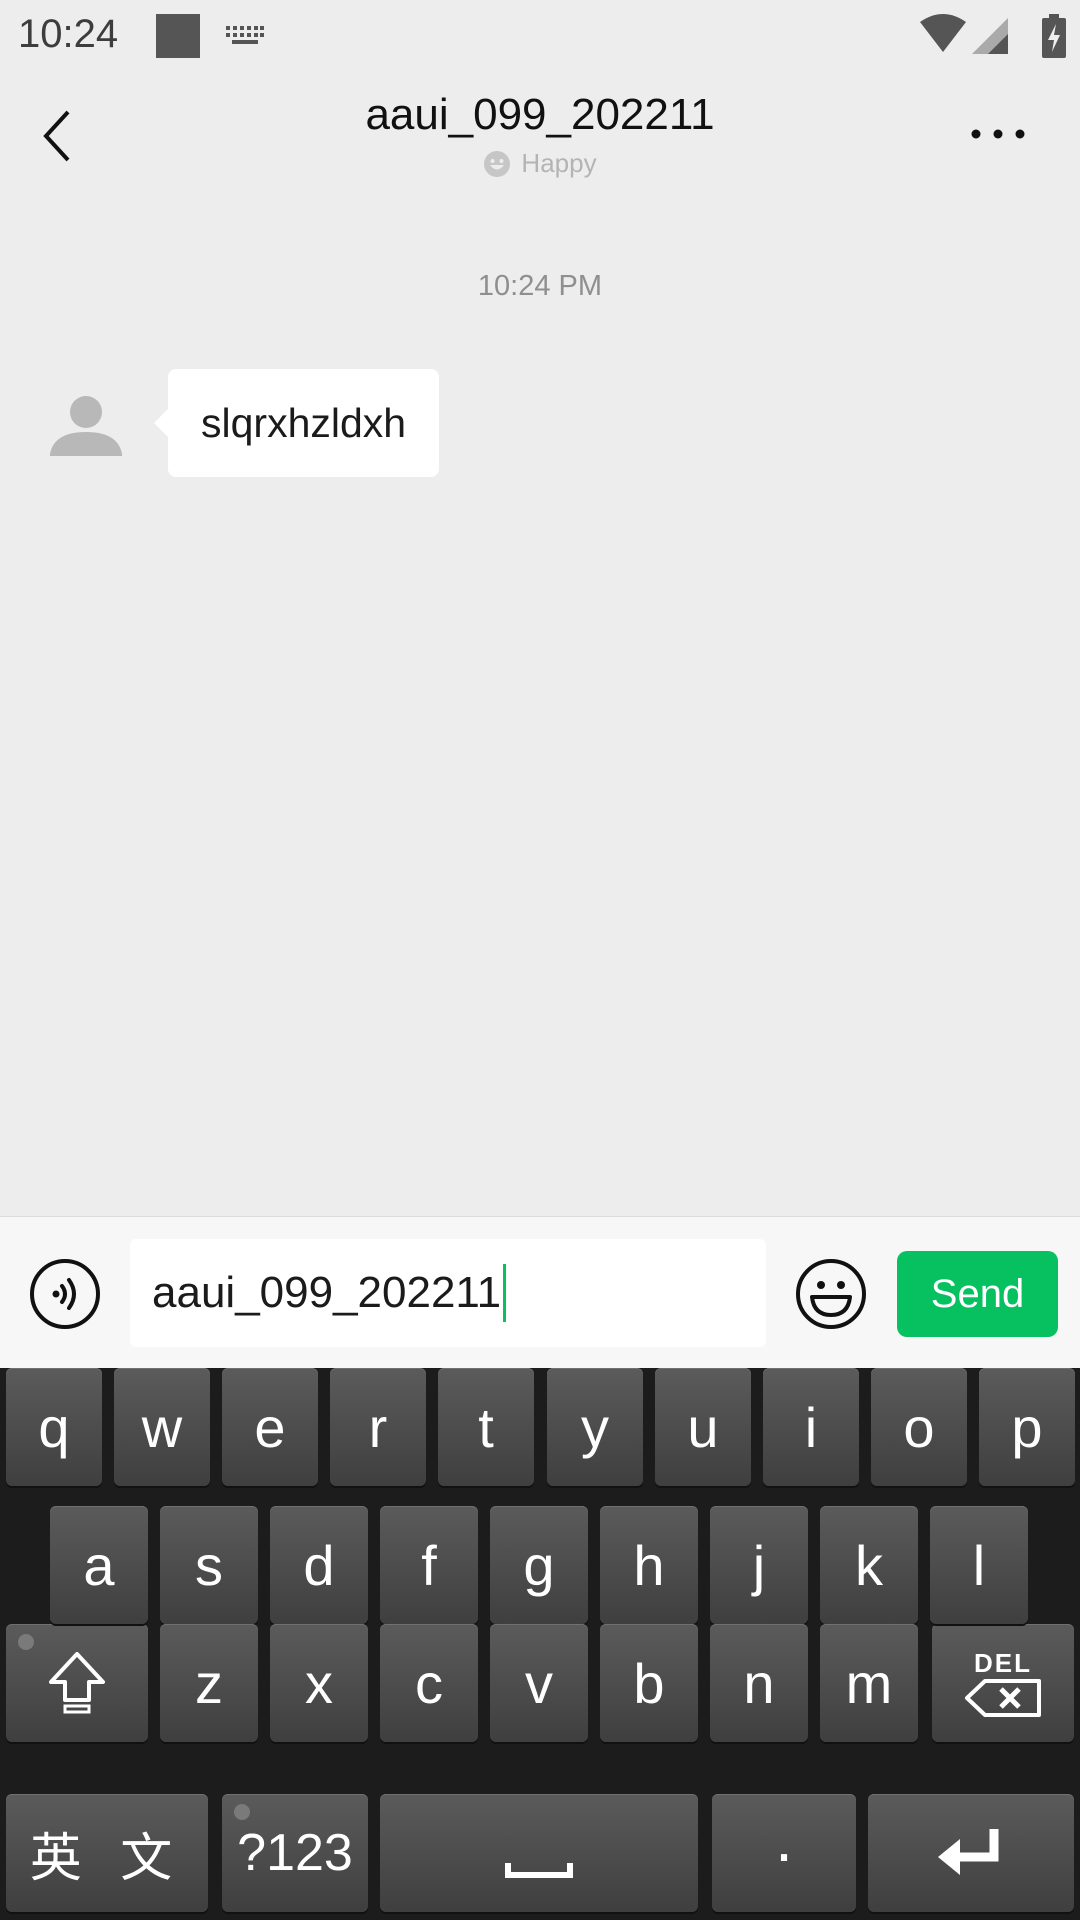 This screenshot has height=1920, width=1080. What do you see at coordinates (1054, 36) in the screenshot?
I see `battery-charging-icon` at bounding box center [1054, 36].